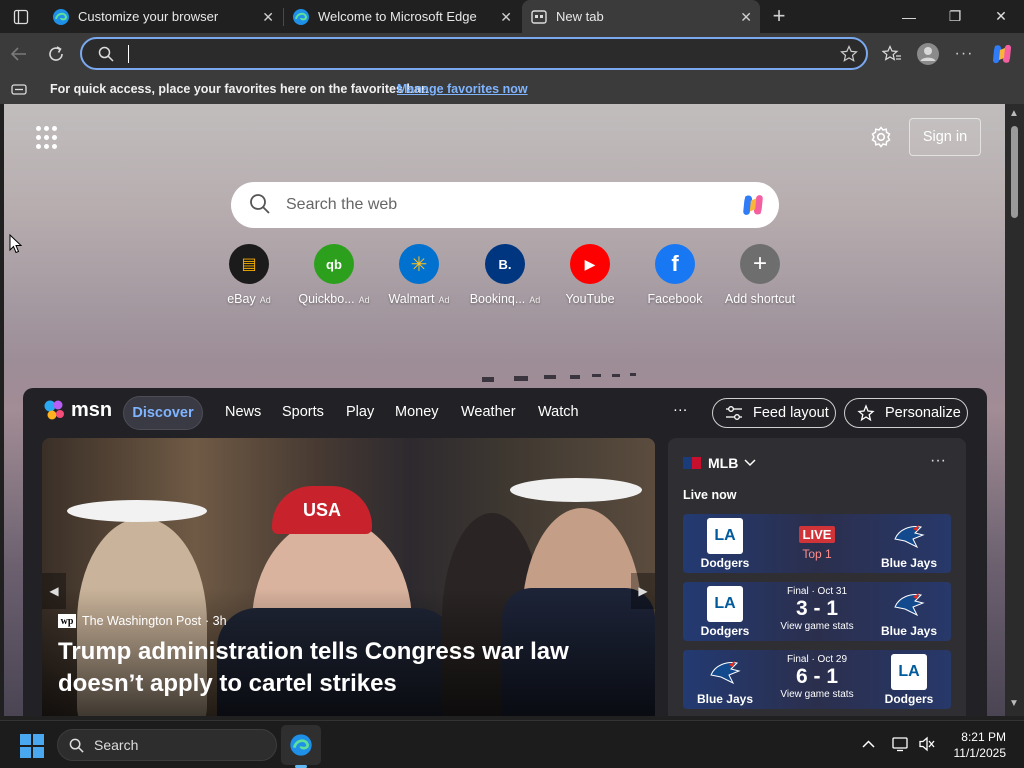 The image size is (1024, 768). I want to click on carousel-next-icon: ▶, so click(643, 591).